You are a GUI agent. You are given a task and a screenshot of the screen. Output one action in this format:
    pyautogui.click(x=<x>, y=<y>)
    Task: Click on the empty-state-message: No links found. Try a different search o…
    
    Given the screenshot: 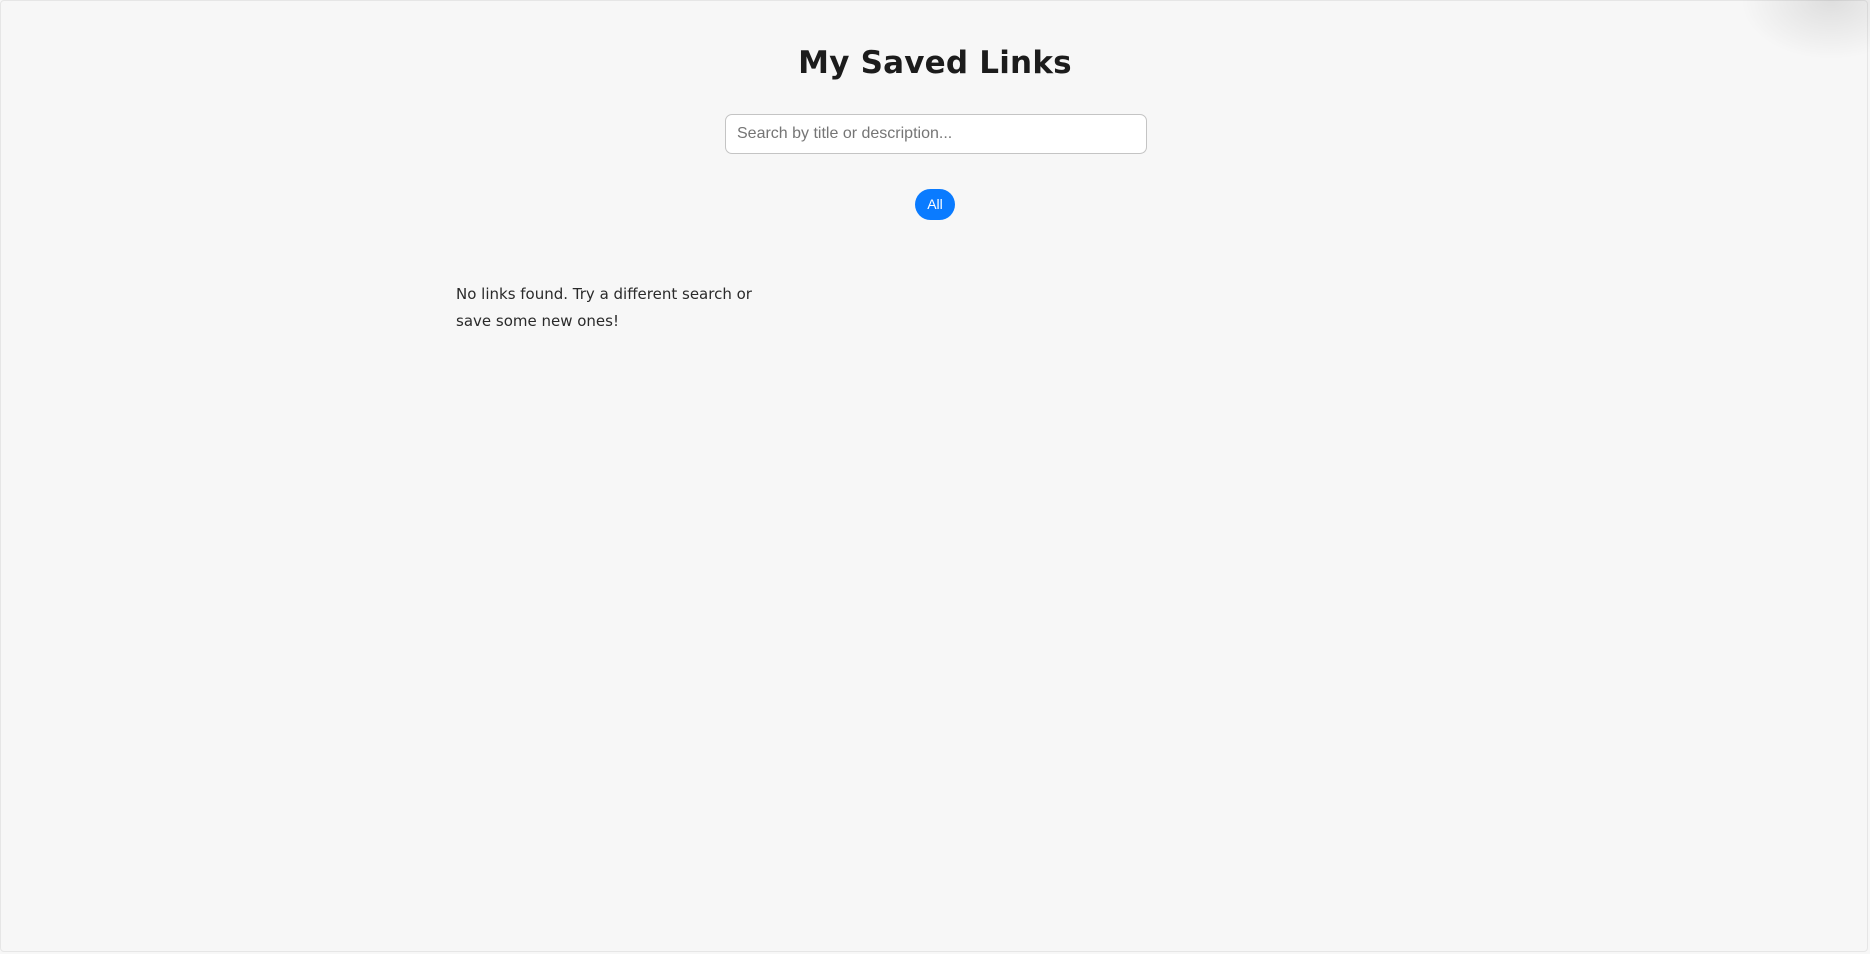 What is the action you would take?
    pyautogui.click(x=604, y=307)
    